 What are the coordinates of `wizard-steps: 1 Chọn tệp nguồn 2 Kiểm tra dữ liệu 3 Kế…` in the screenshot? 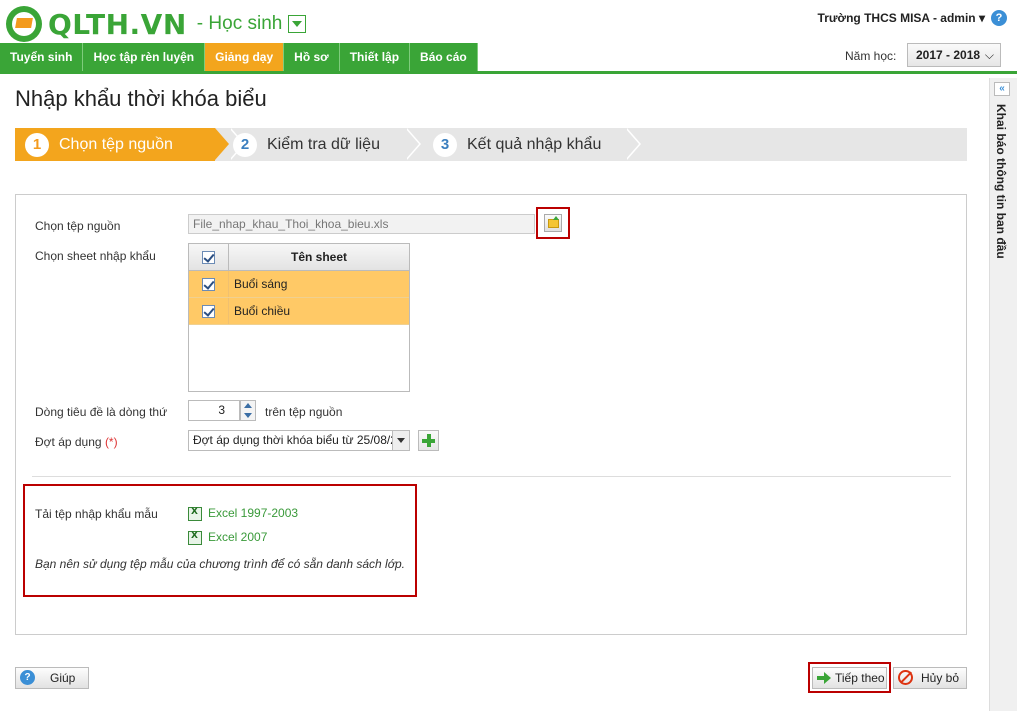 It's located at (491, 144).